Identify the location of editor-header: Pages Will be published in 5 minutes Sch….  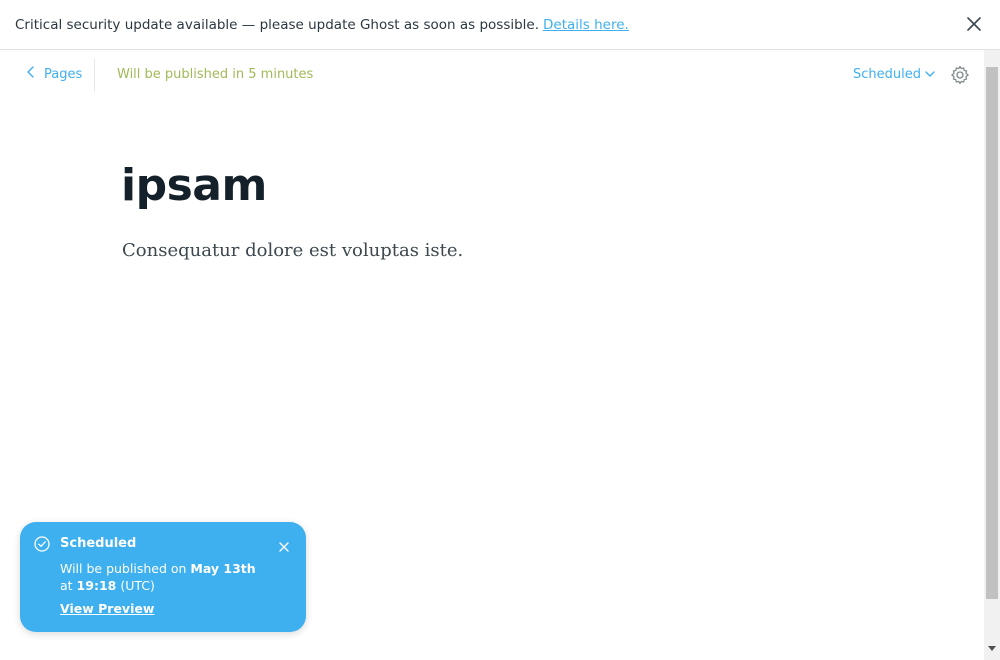
(492, 75).